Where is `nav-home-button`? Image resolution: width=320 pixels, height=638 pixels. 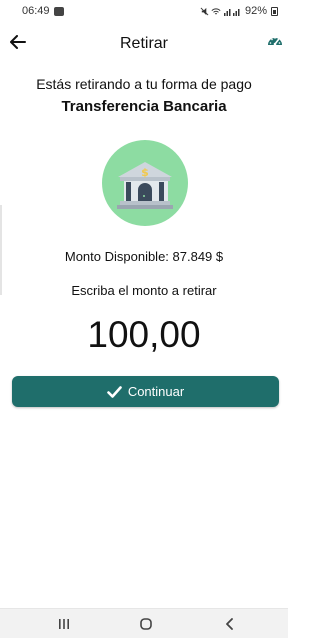 nav-home-button is located at coordinates (146, 624).